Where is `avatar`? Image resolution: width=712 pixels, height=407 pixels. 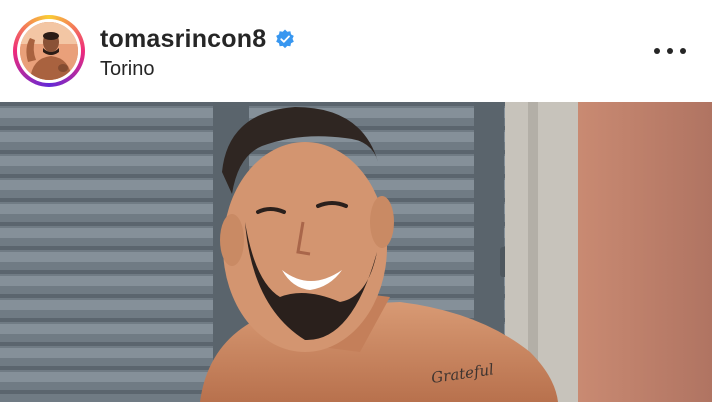
avatar is located at coordinates (49, 51).